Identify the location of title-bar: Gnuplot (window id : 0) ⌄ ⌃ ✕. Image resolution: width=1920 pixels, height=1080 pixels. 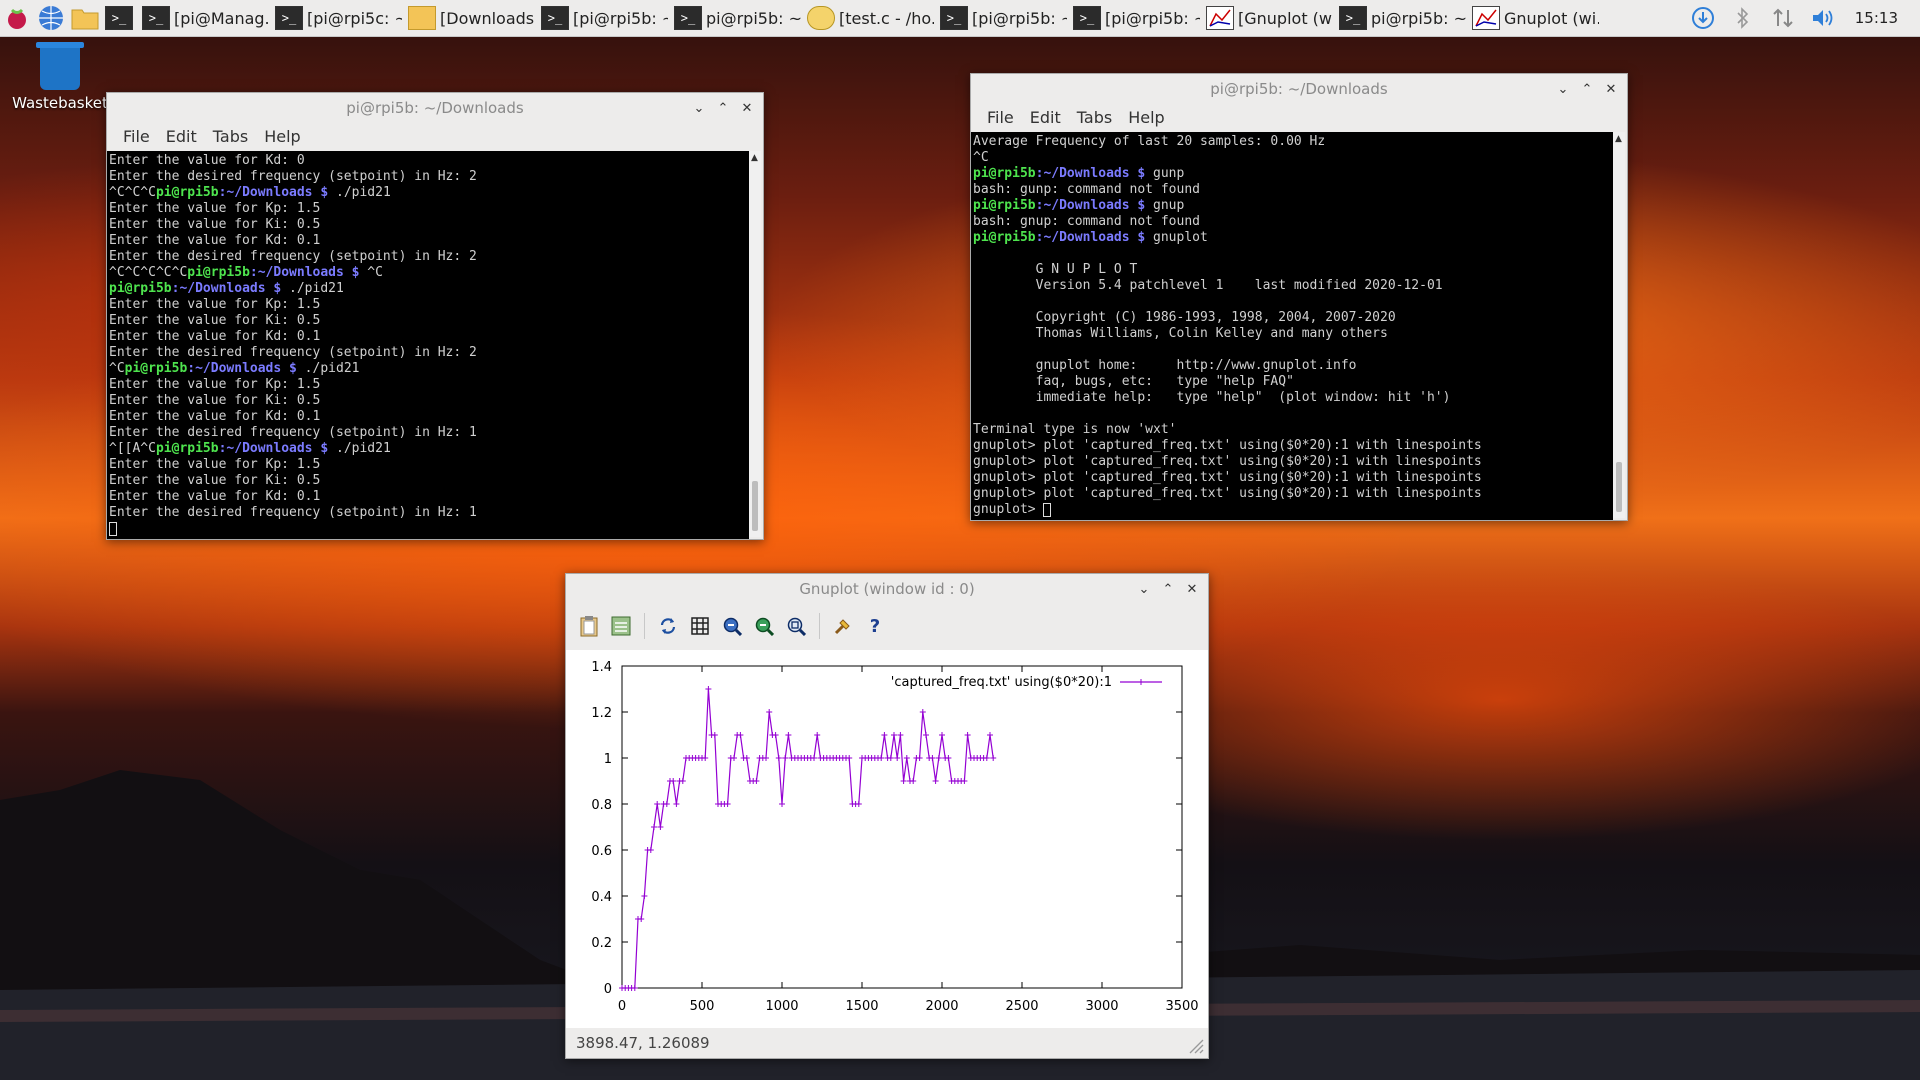
(887, 589).